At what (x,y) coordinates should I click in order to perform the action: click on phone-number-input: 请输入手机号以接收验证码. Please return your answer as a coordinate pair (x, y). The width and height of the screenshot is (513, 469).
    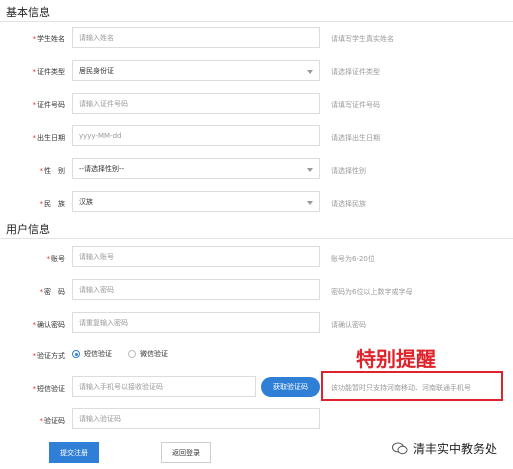
    Looking at the image, I should click on (164, 386).